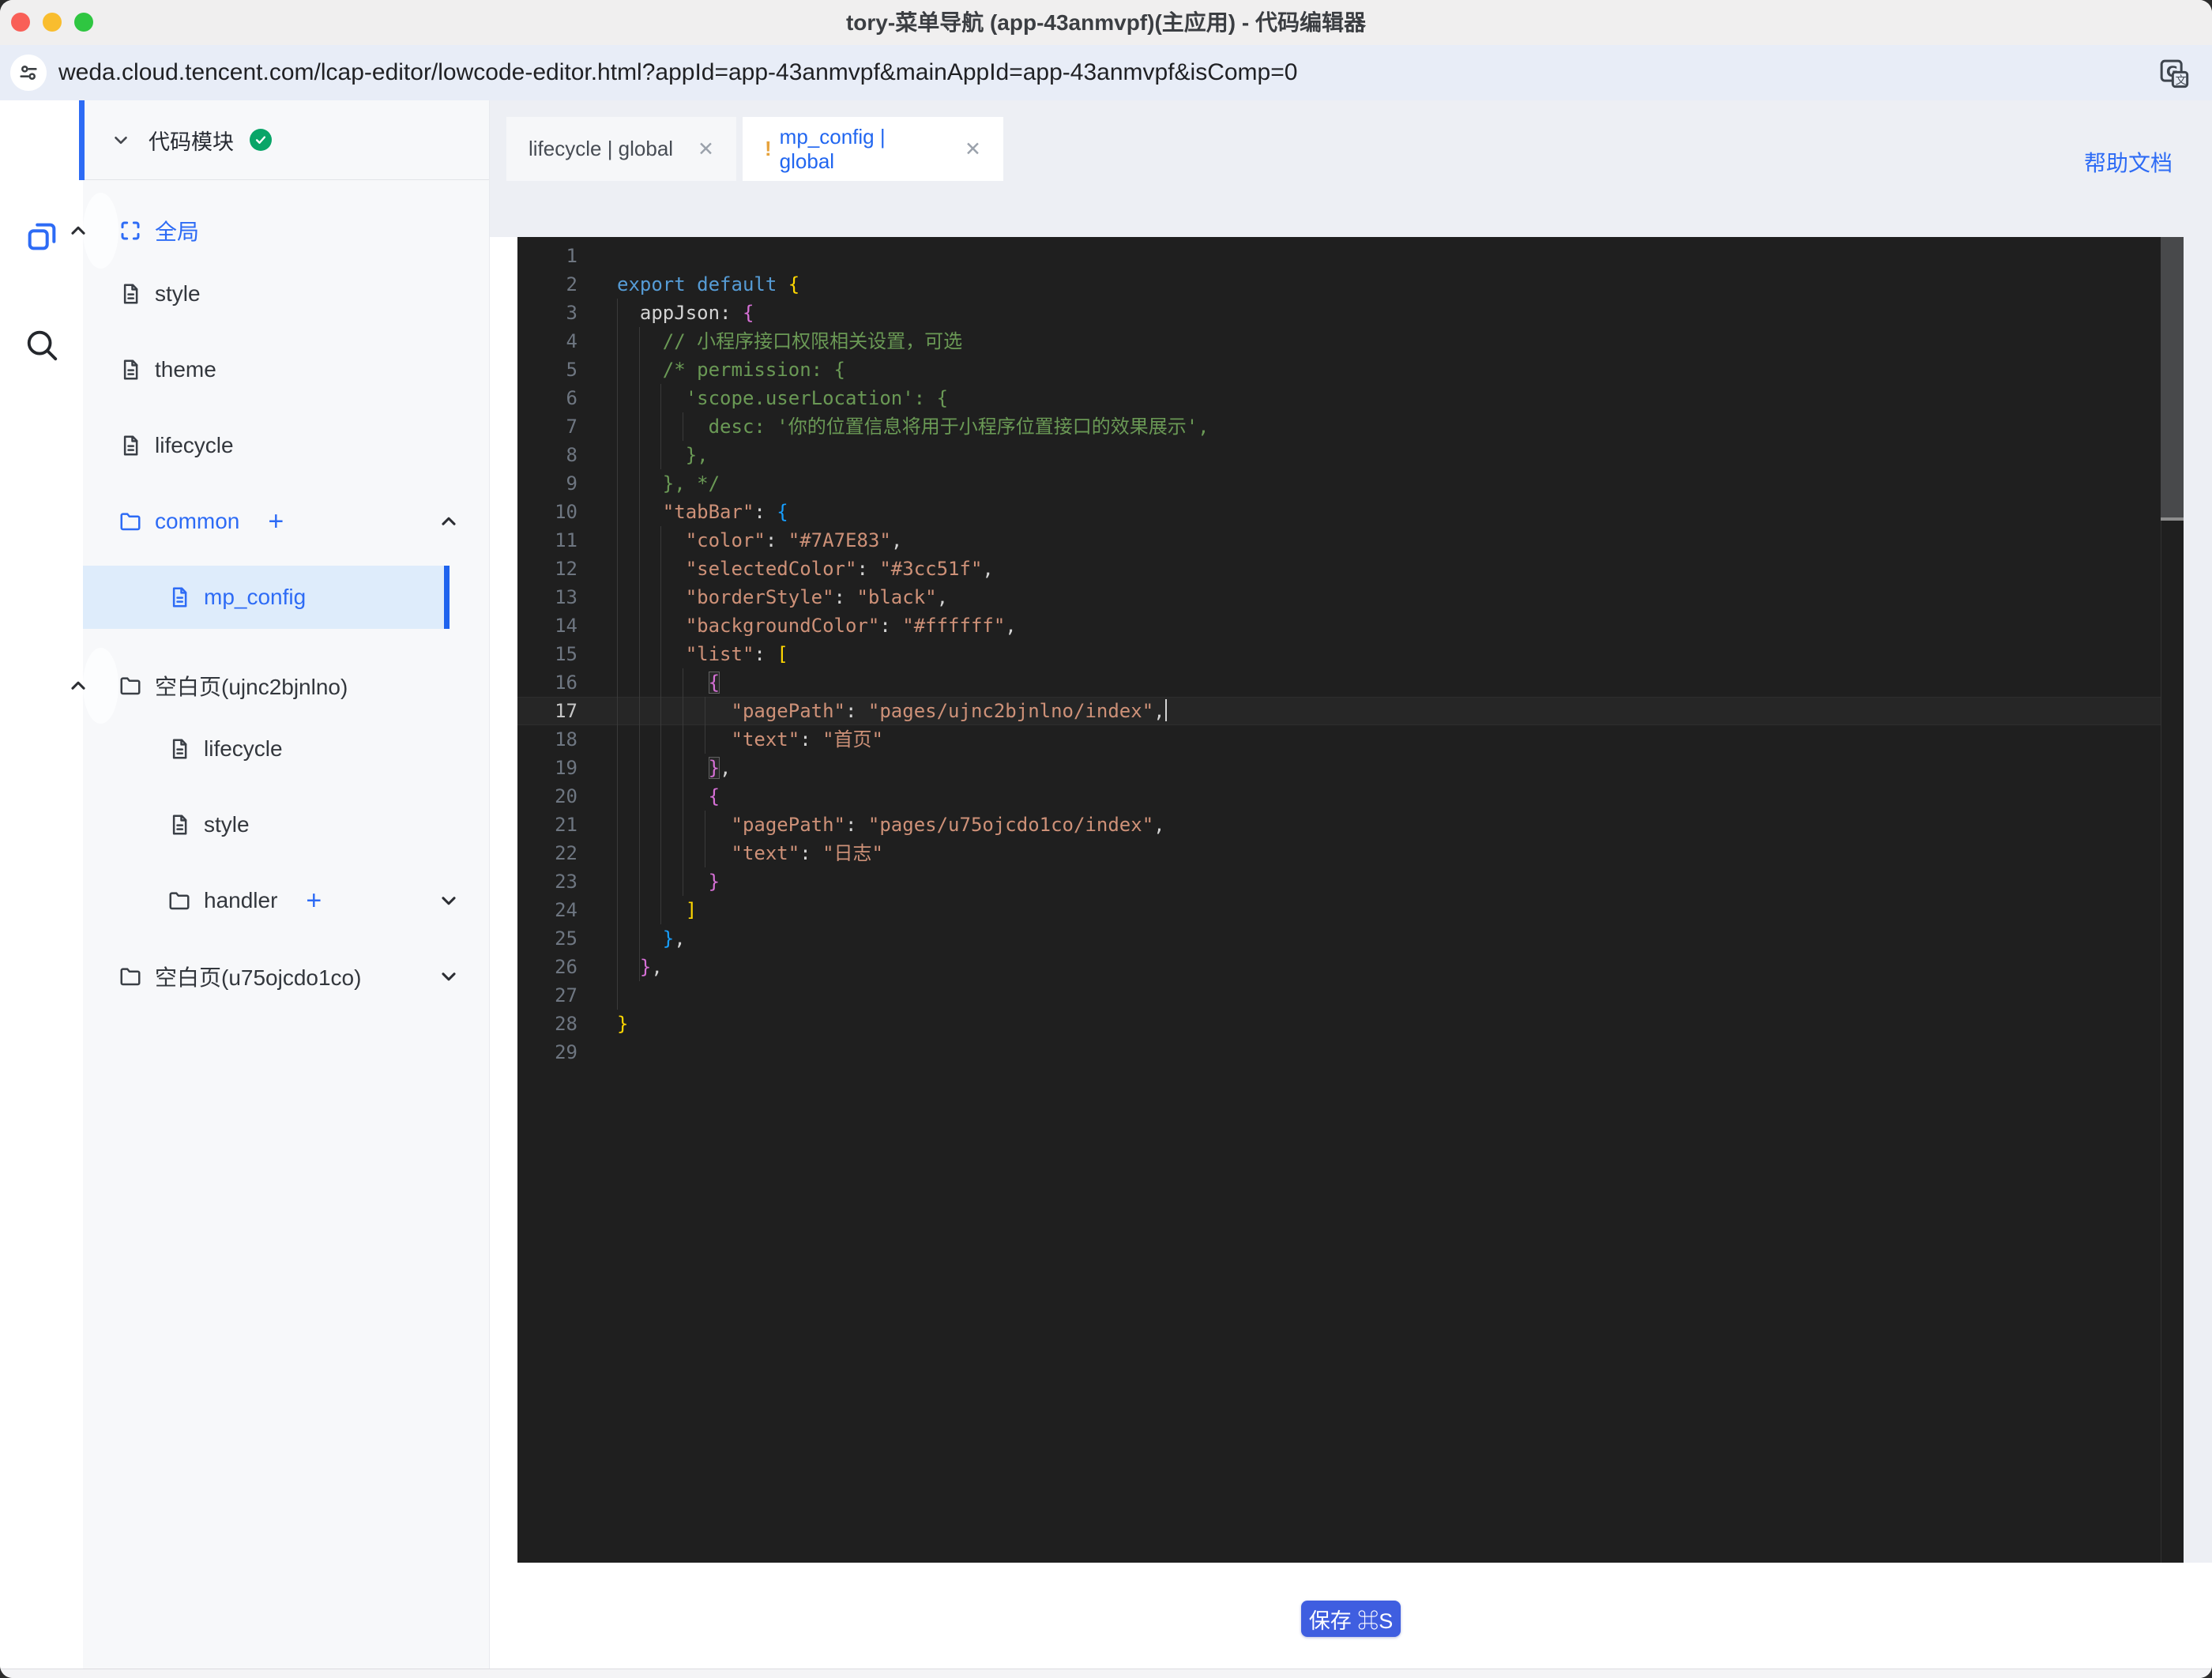 The width and height of the screenshot is (2212, 1678). I want to click on token: },, so click(663, 455).